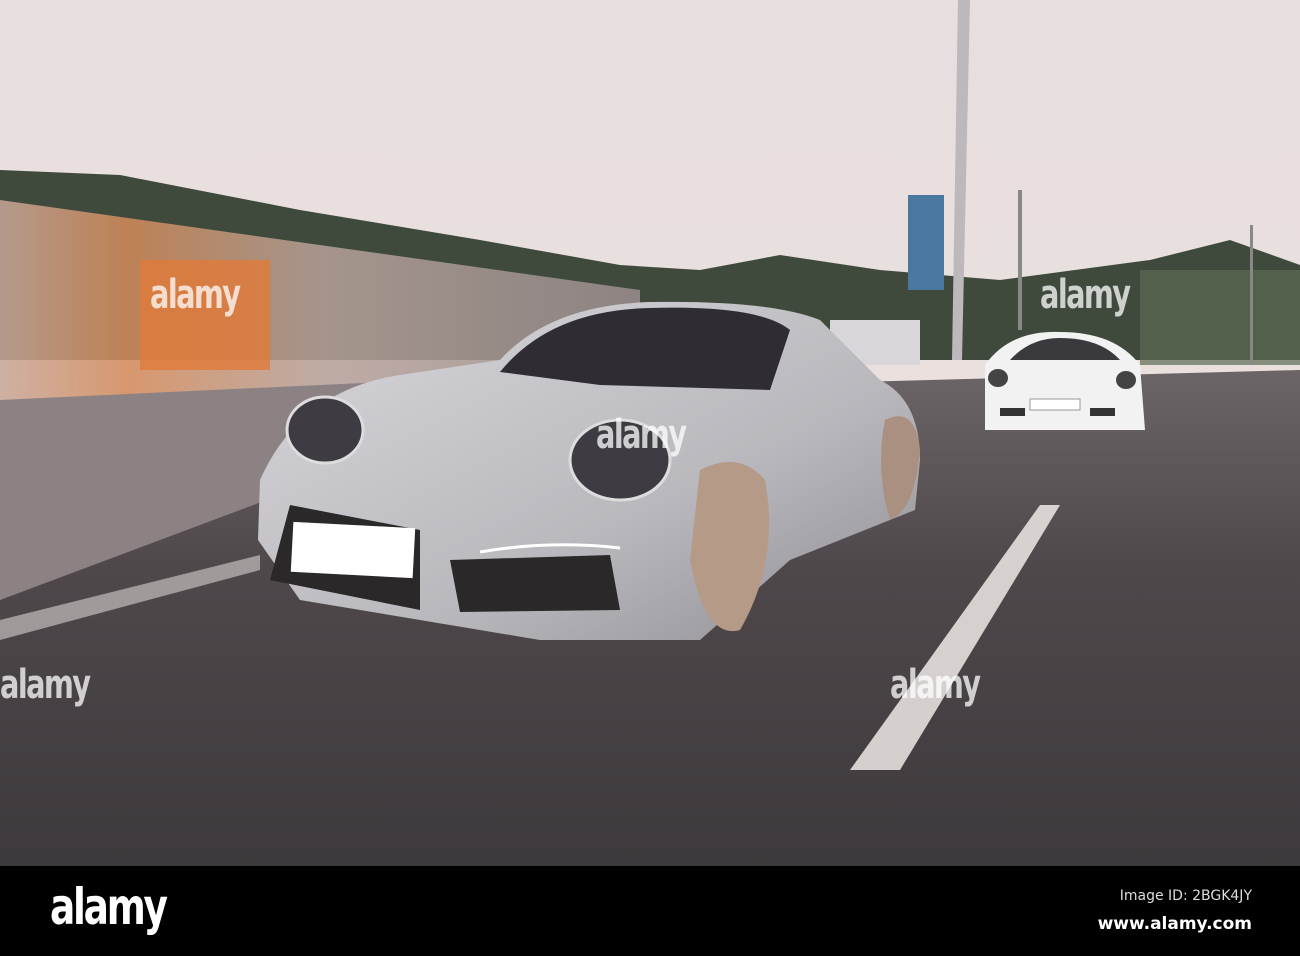 The height and width of the screenshot is (956, 1300). What do you see at coordinates (1185, 896) in the screenshot?
I see `image-id: Image ID: 2BGK4JY` at bounding box center [1185, 896].